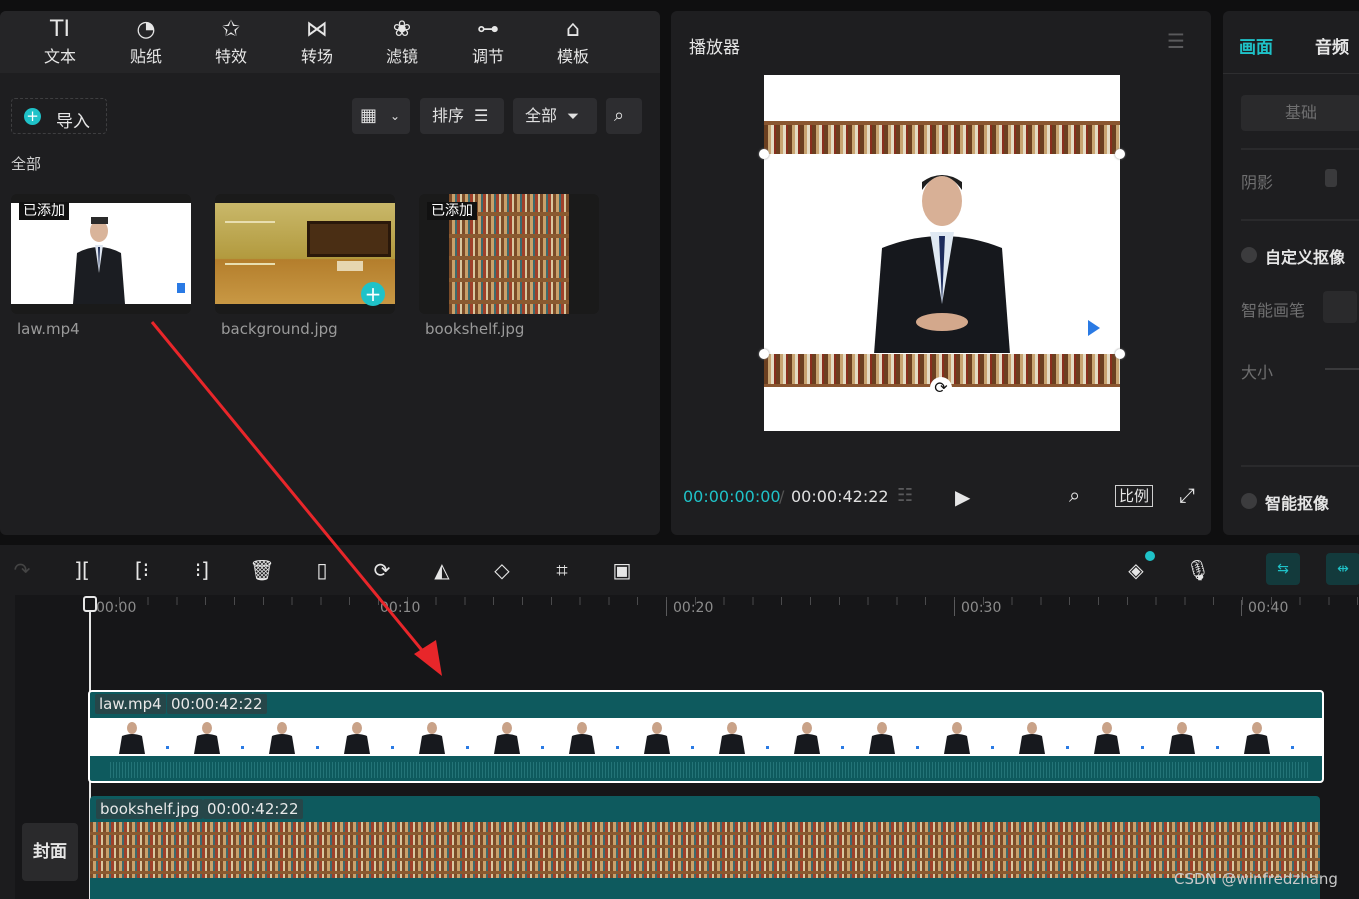  Describe the element at coordinates (1256, 879) in the screenshot. I see `watermark: CSDN @winfredzhang` at that location.